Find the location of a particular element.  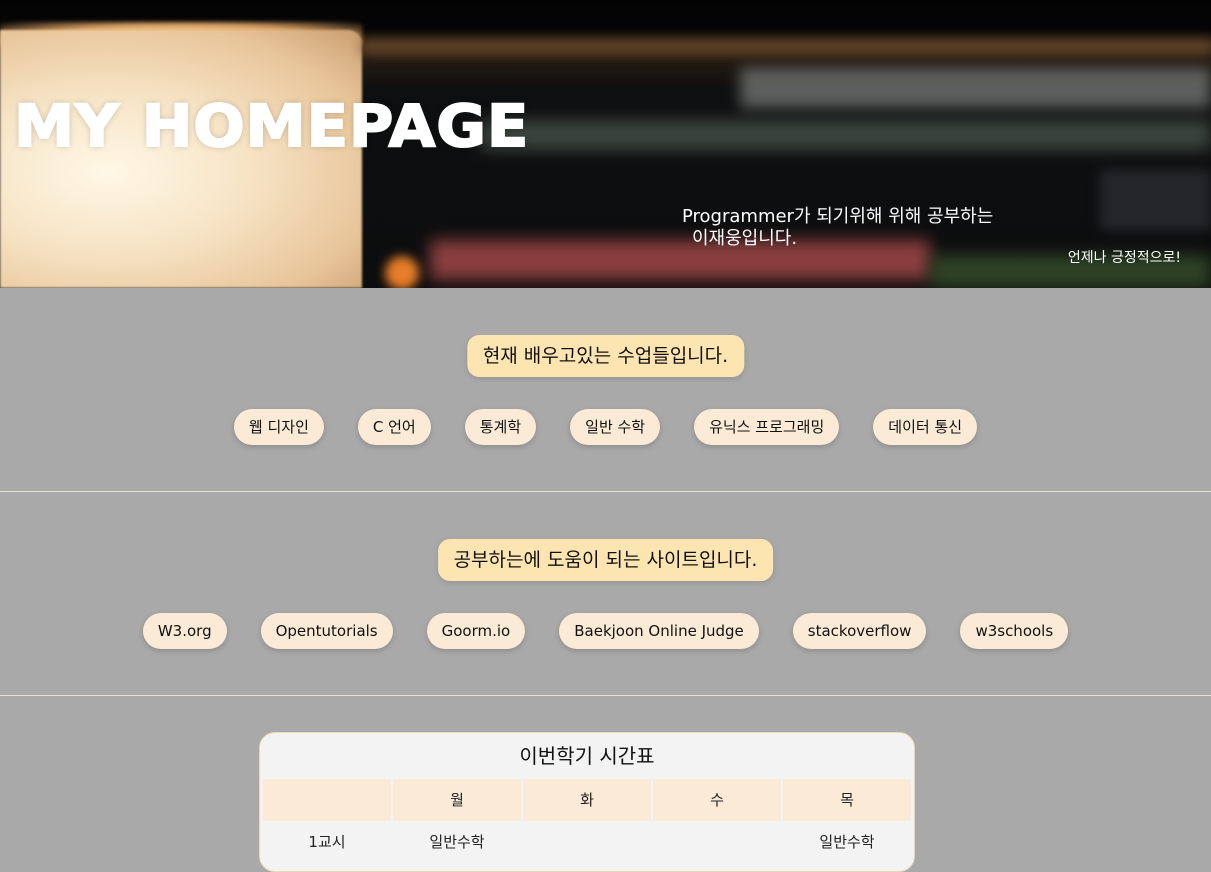

timetable-header-thu: 목 is located at coordinates (847, 800).